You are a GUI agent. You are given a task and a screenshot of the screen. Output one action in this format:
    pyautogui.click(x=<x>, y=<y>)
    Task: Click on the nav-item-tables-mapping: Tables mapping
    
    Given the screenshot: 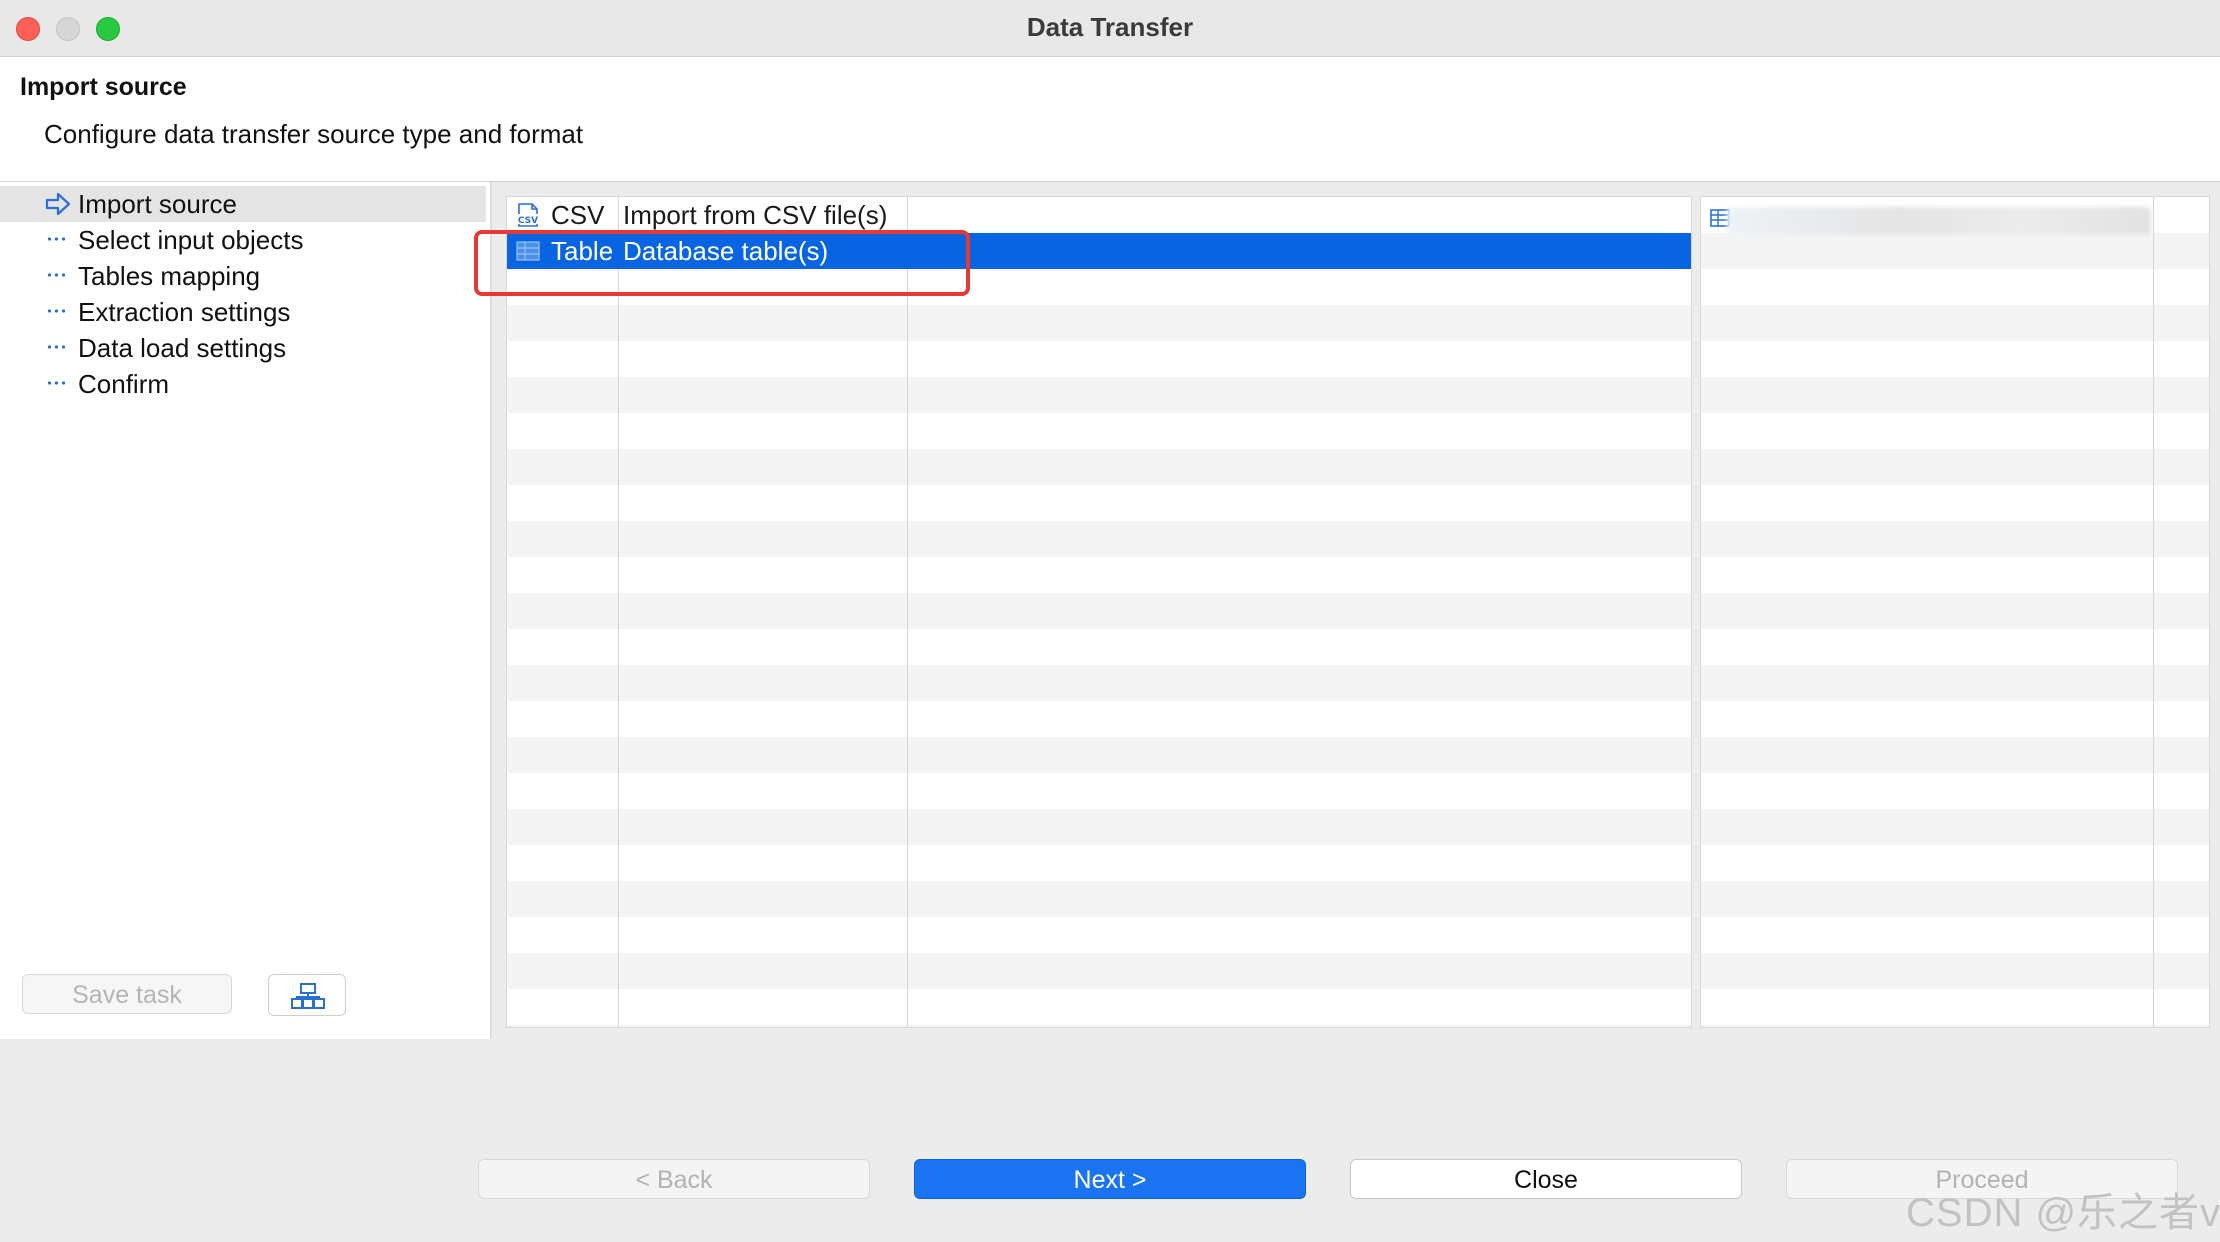 What is the action you would take?
    pyautogui.click(x=243, y=276)
    